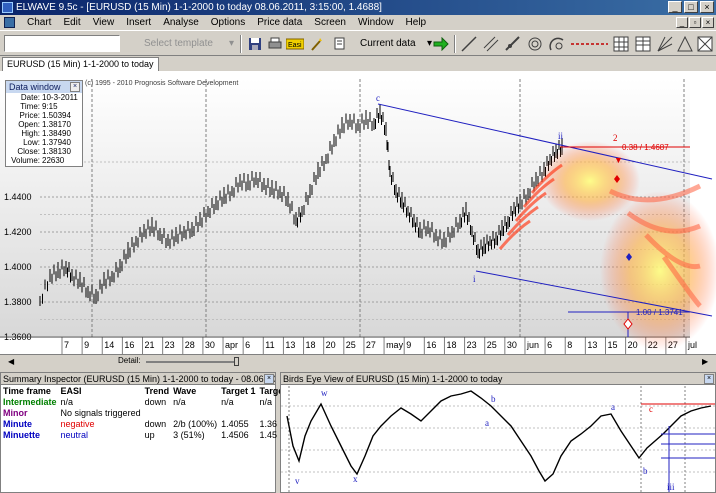  What do you see at coordinates (181, 22) in the screenshot?
I see `menu-analyse: Analyse` at bounding box center [181, 22].